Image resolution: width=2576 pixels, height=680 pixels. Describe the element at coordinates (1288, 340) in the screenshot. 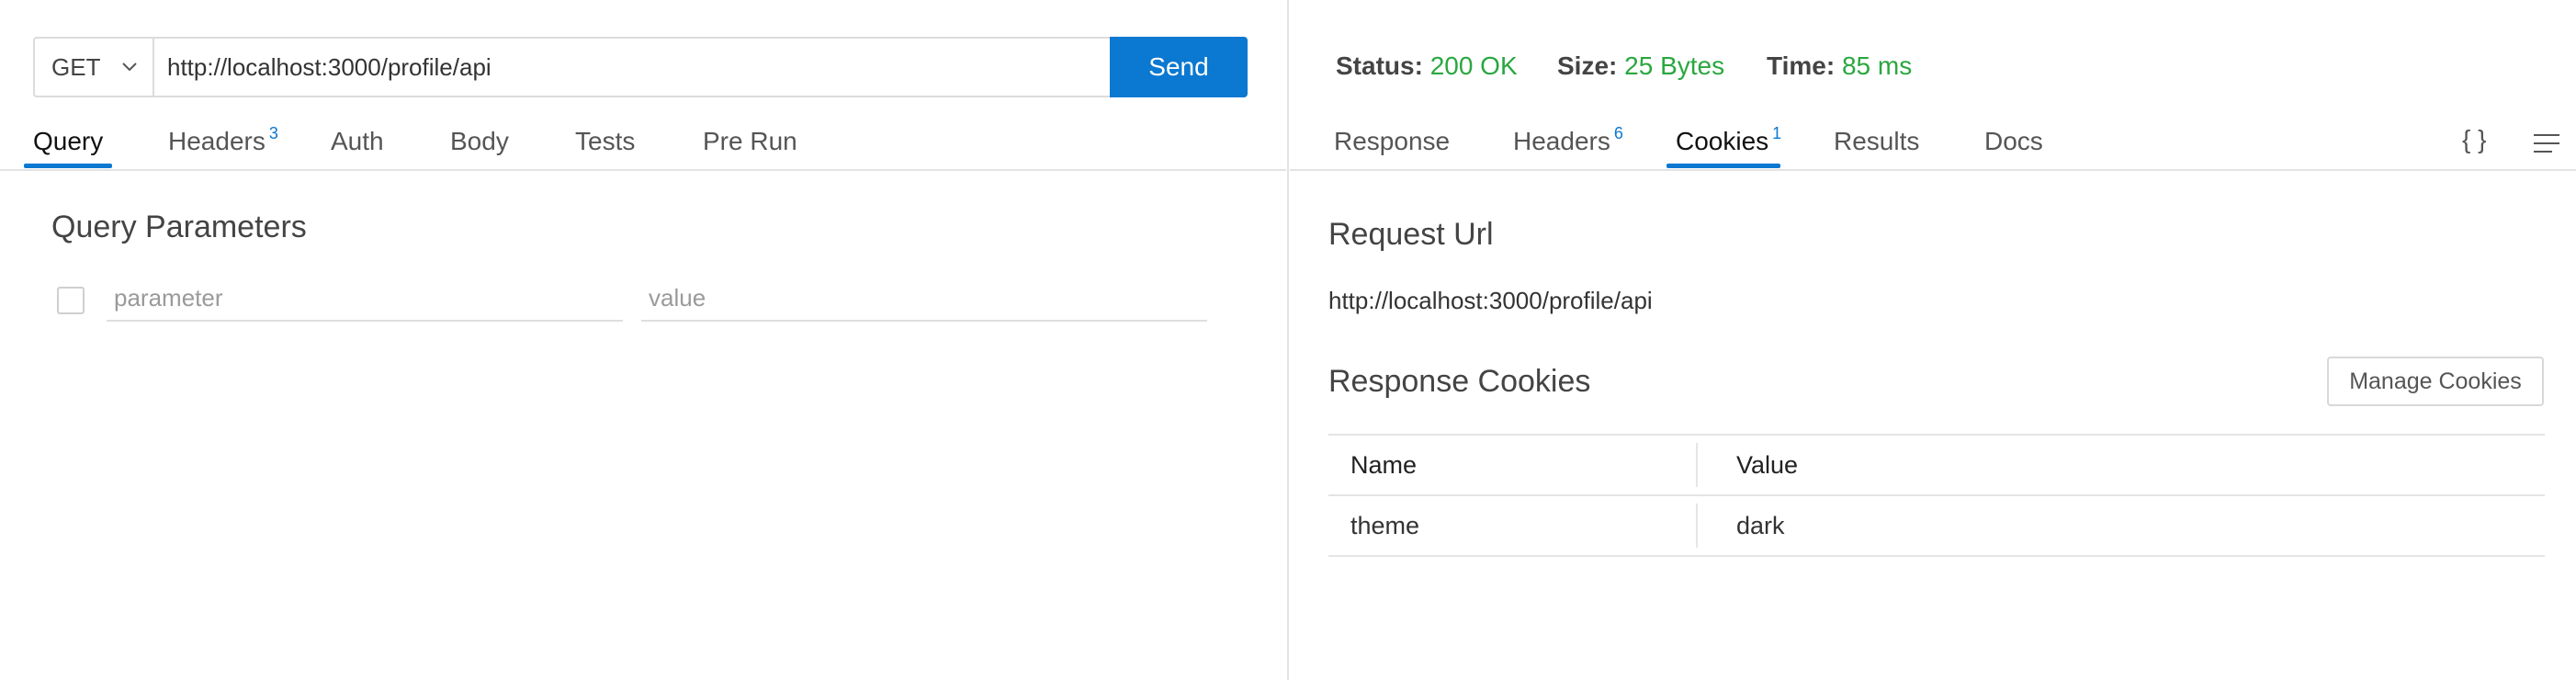

I see `pane-divider` at that location.